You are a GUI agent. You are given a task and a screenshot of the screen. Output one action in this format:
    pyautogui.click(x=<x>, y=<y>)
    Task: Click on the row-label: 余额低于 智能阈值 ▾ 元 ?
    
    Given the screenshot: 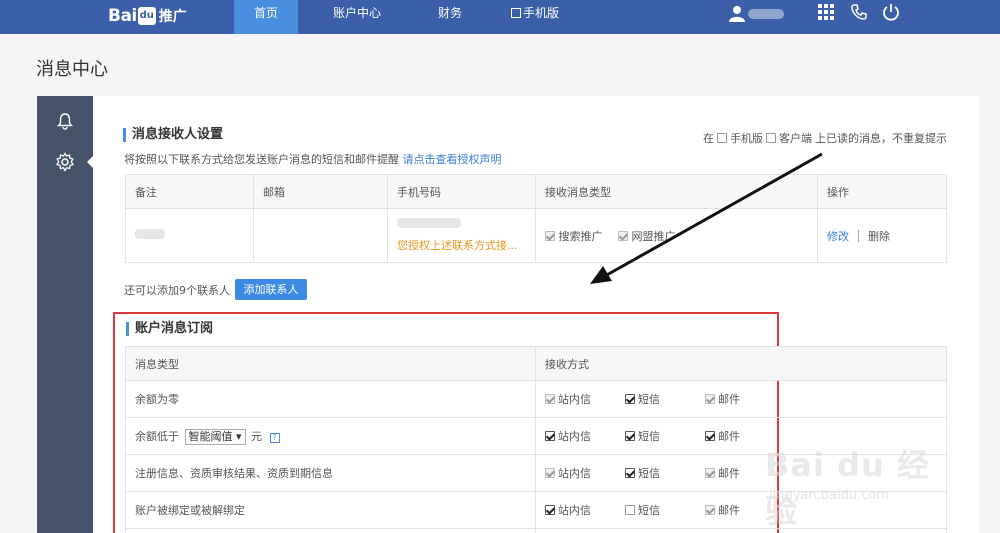 What is the action you would take?
    pyautogui.click(x=330, y=436)
    